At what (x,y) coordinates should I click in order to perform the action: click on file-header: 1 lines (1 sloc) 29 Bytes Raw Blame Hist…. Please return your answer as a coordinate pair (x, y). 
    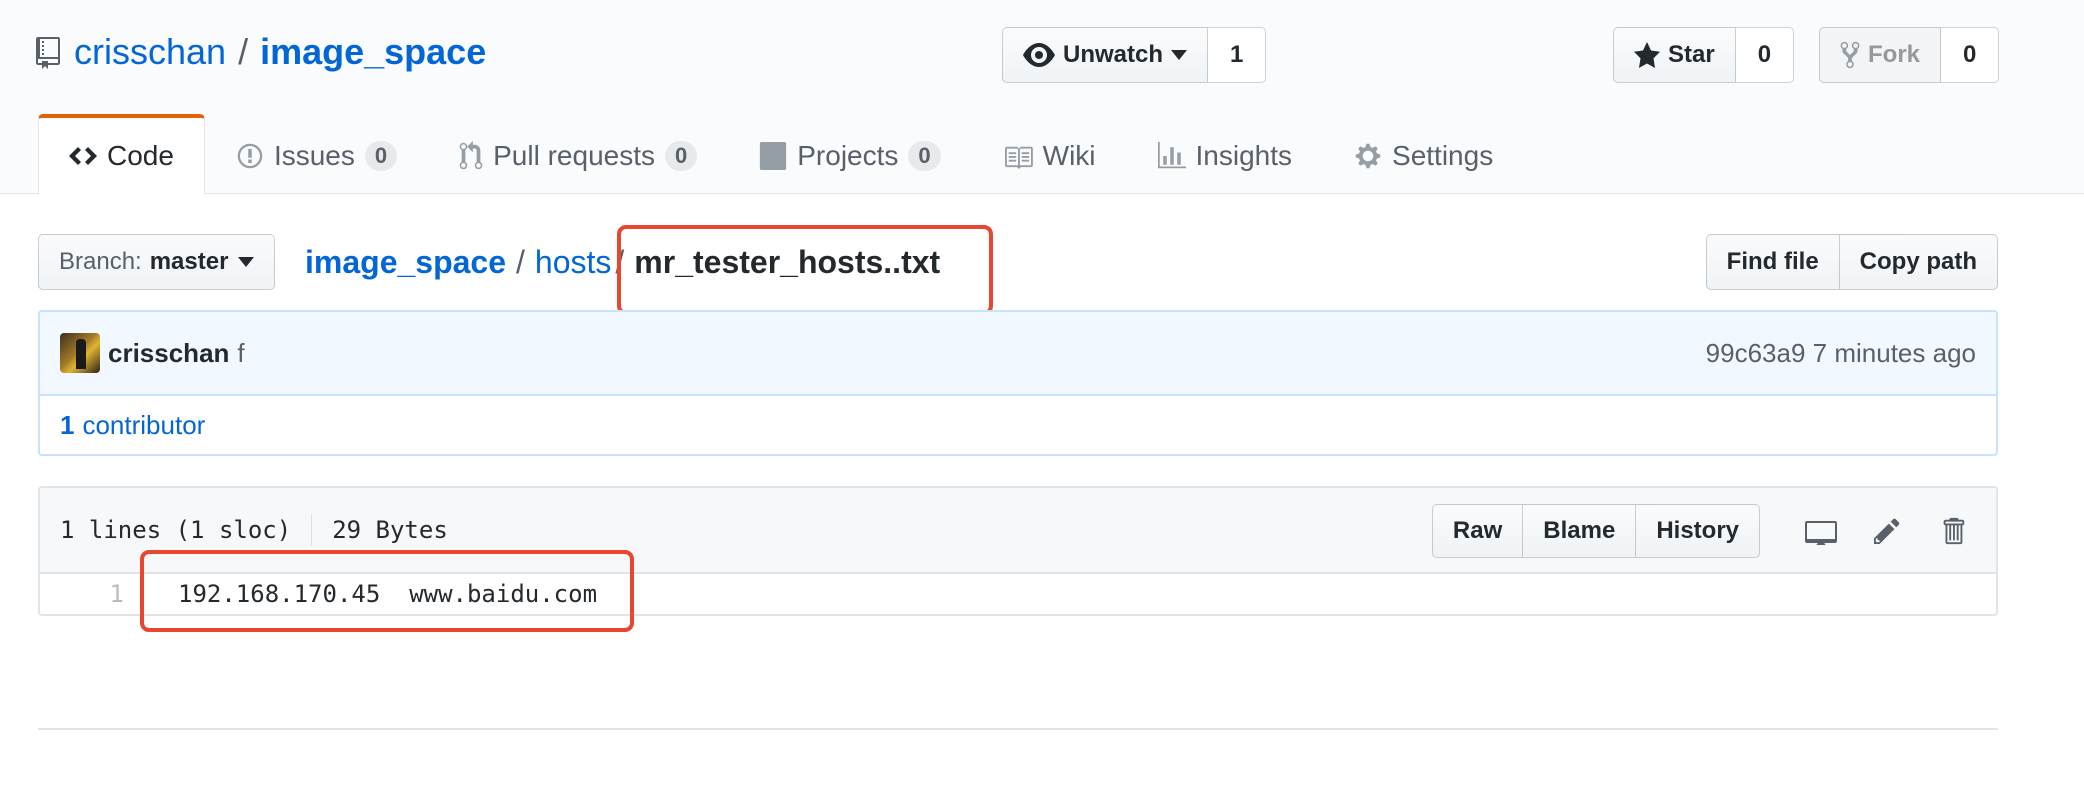
    Looking at the image, I should click on (1018, 531).